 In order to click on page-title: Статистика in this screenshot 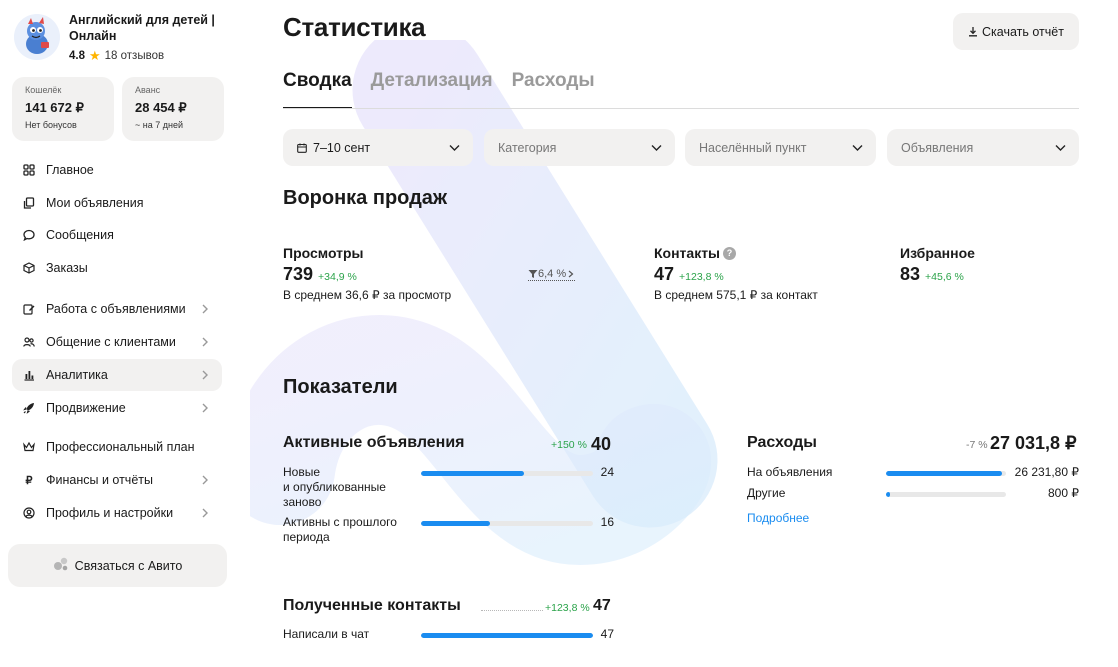, I will do `click(354, 27)`.